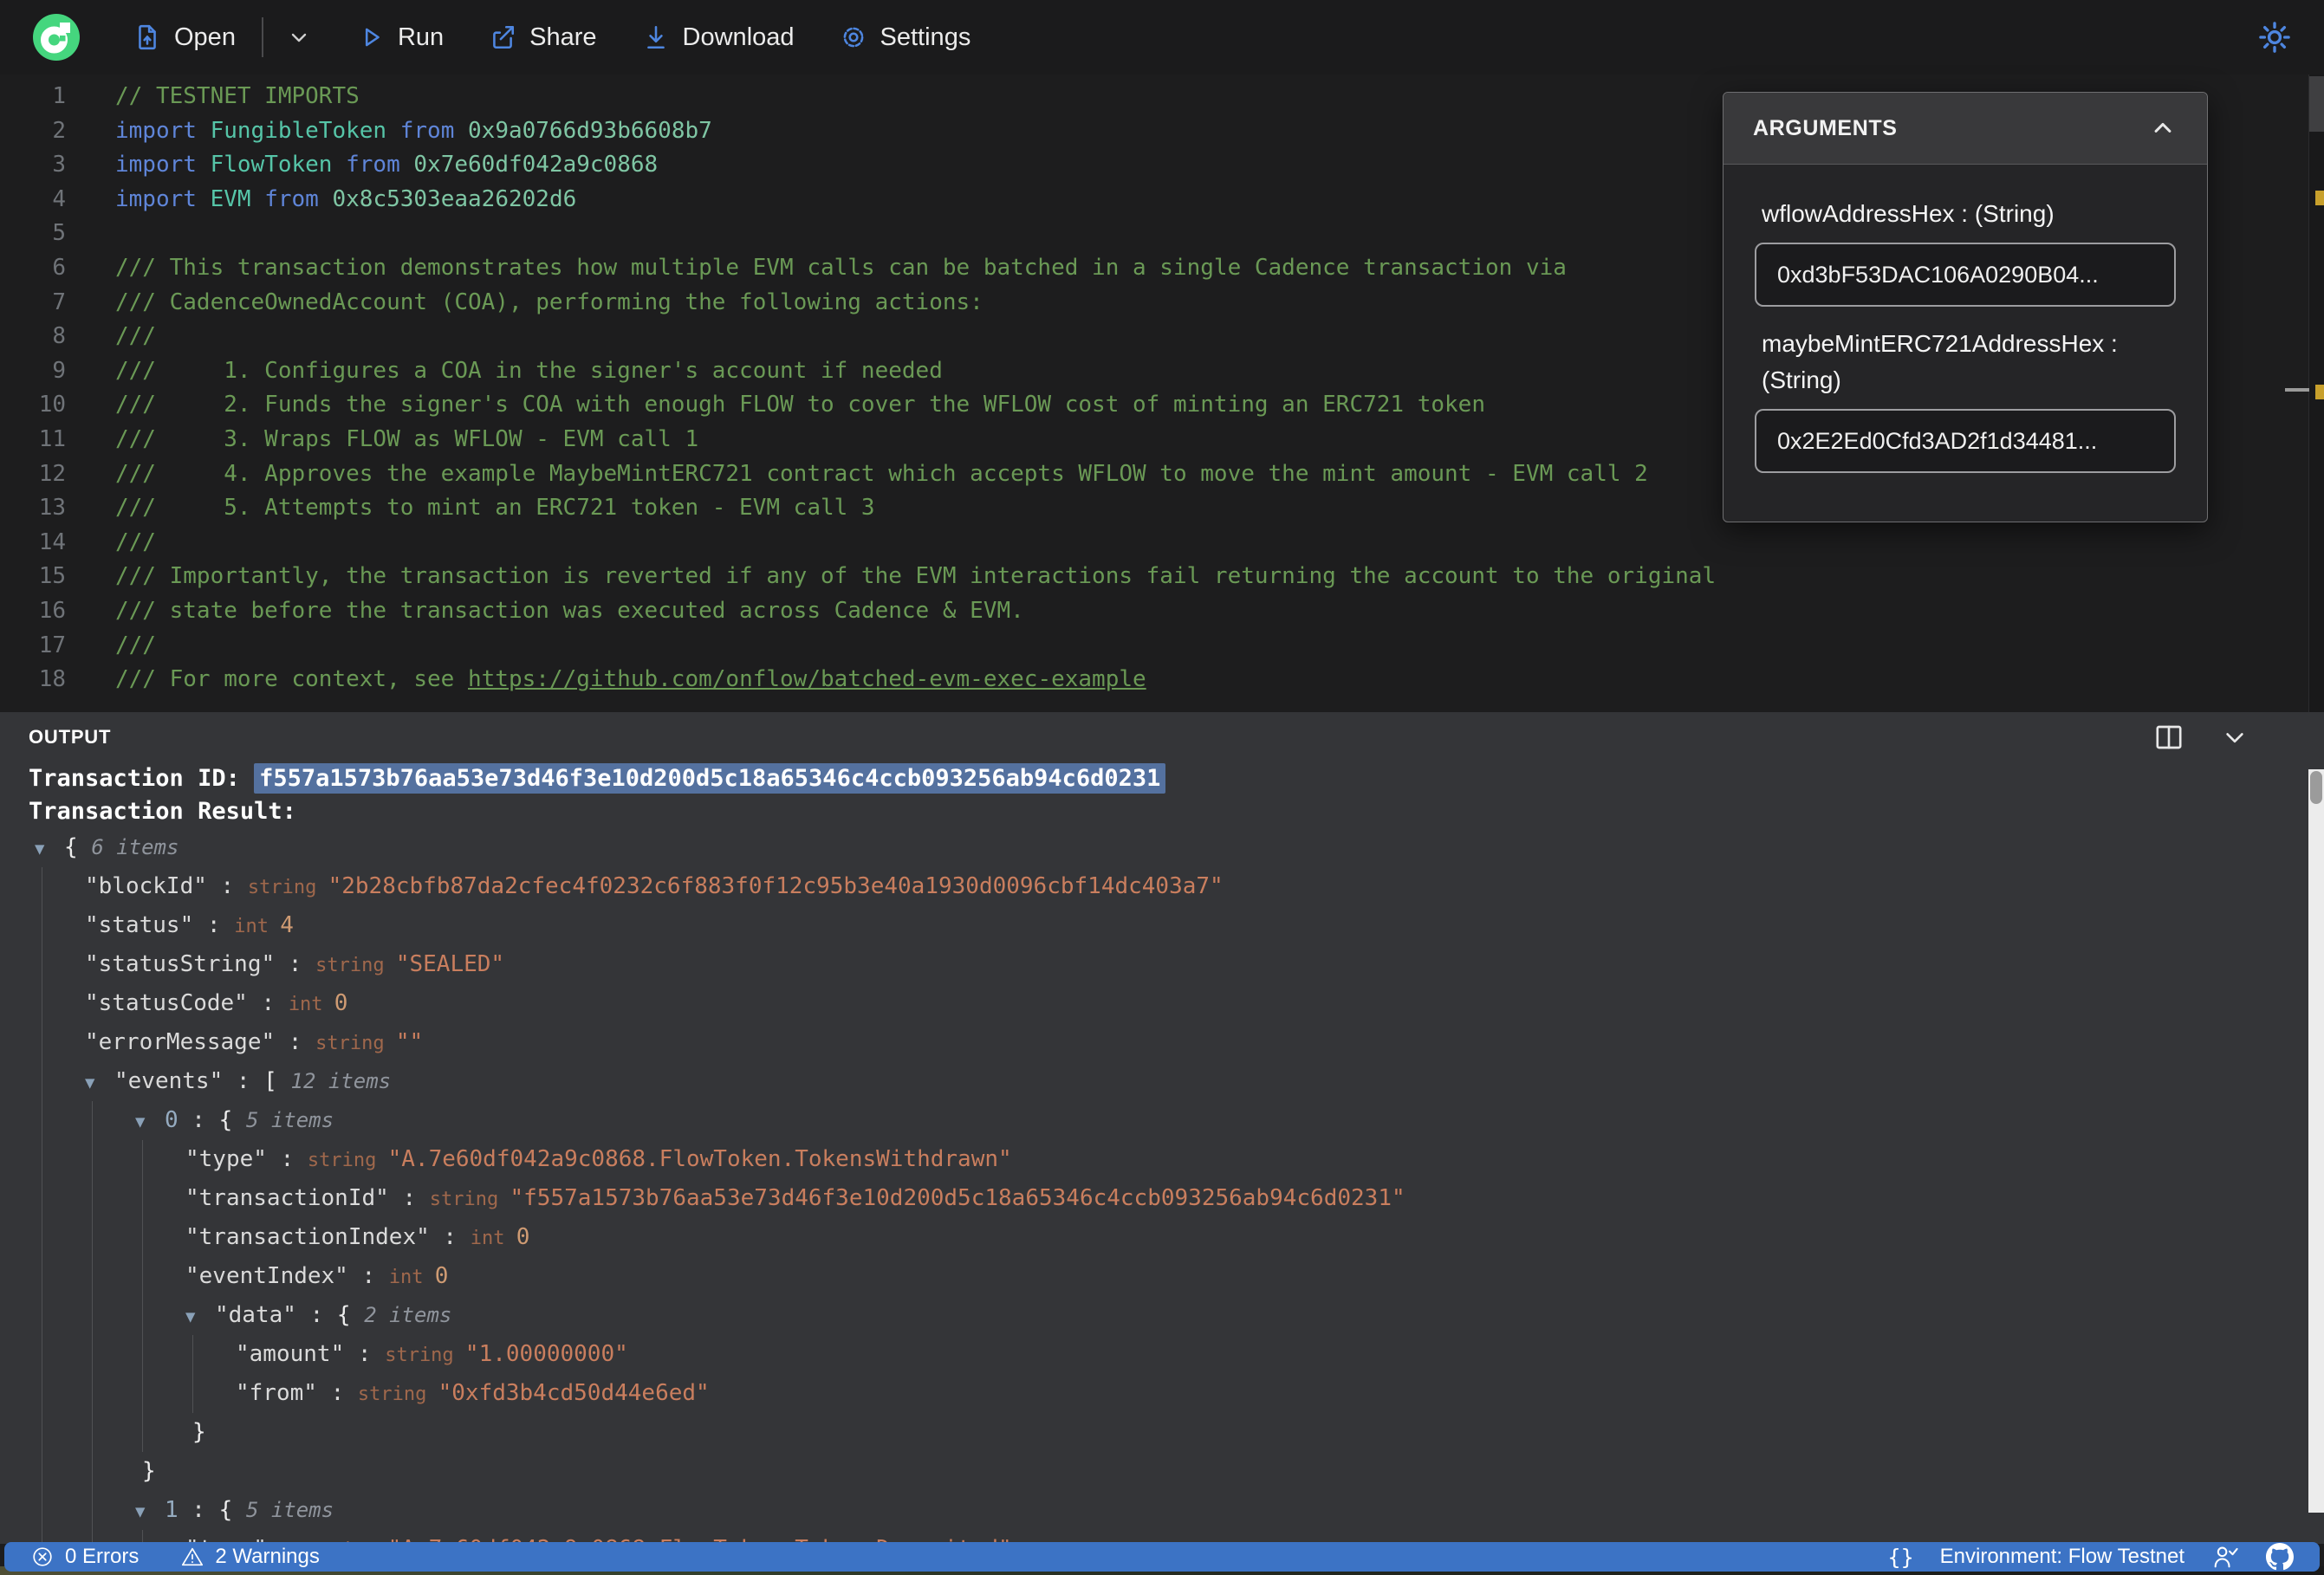 The width and height of the screenshot is (2324, 1575). I want to click on code-segment: 0x7e60df042a9c0868, so click(536, 165).